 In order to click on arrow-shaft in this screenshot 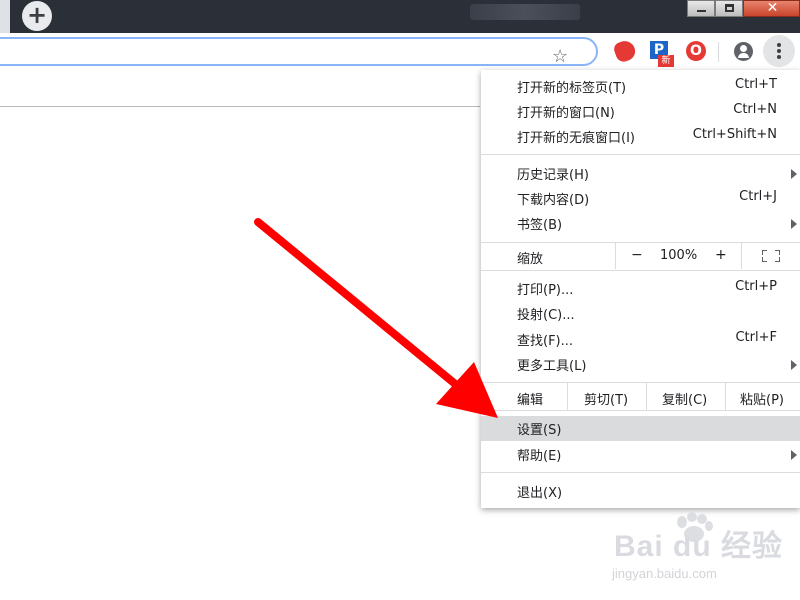, I will do `click(361, 307)`.